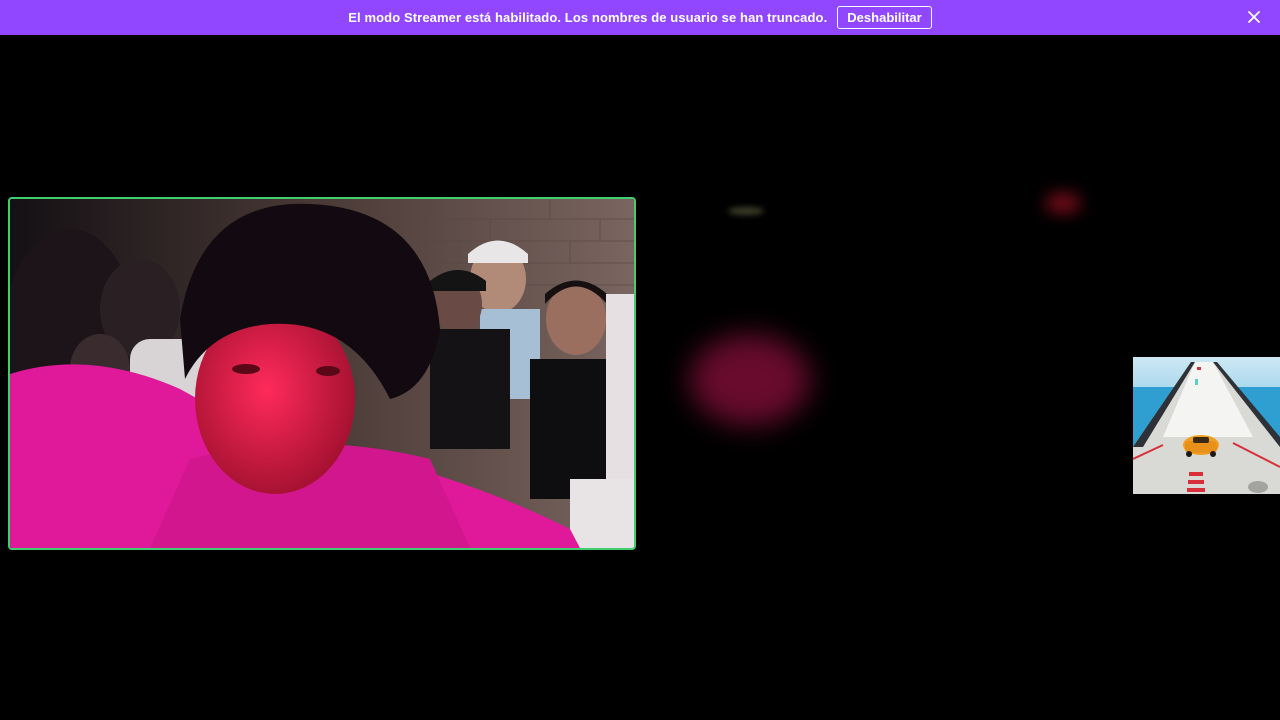 Image resolution: width=1280 pixels, height=720 pixels. Describe the element at coordinates (746, 211) in the screenshot. I see `background-glow-dim` at that location.